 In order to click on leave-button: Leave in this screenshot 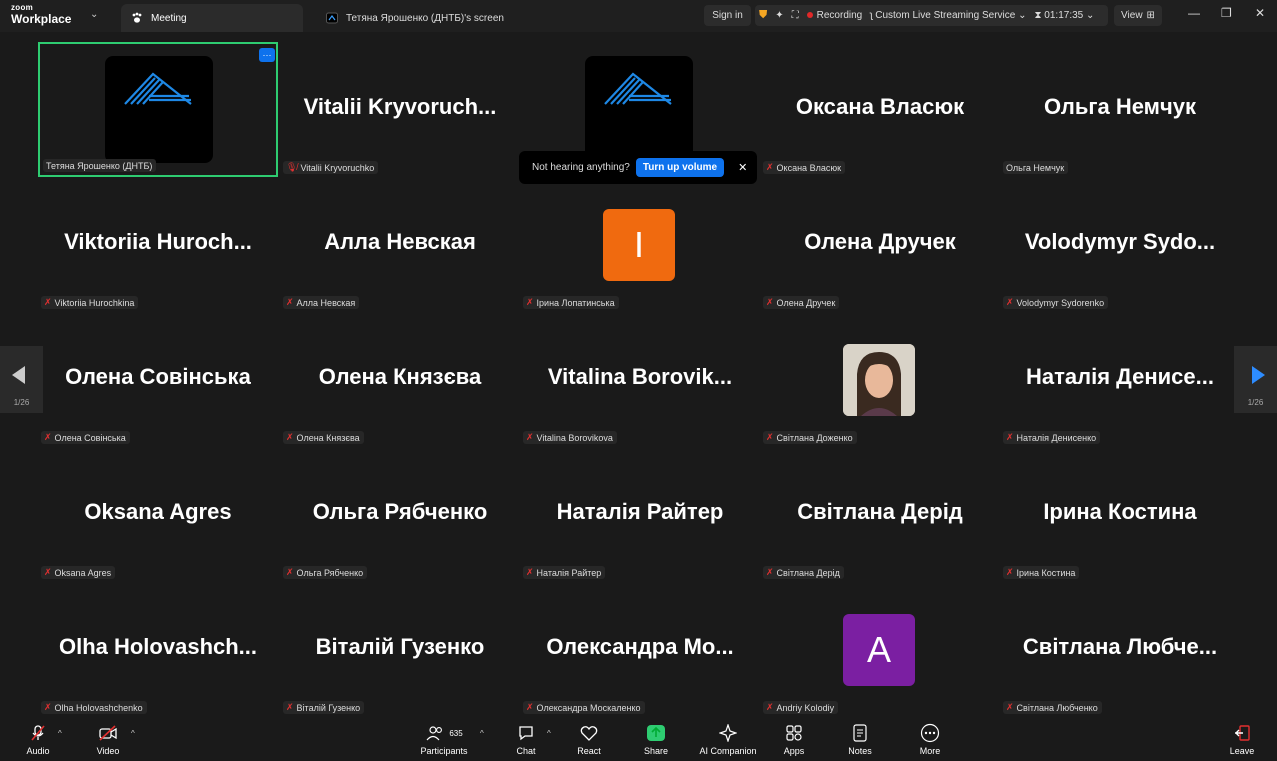, I will do `click(1242, 739)`.